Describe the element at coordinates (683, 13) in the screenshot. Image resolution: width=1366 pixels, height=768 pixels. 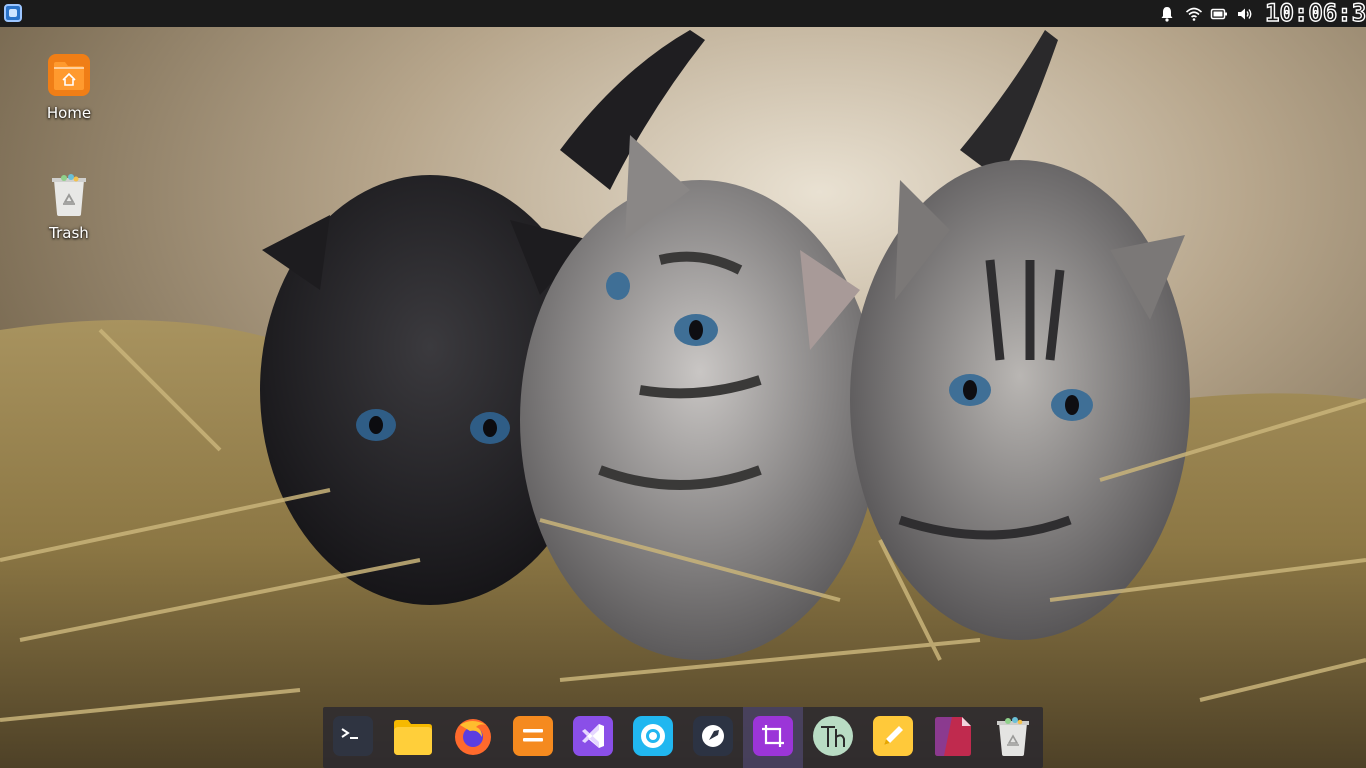
I see `top-panel: 10:06:37P` at that location.